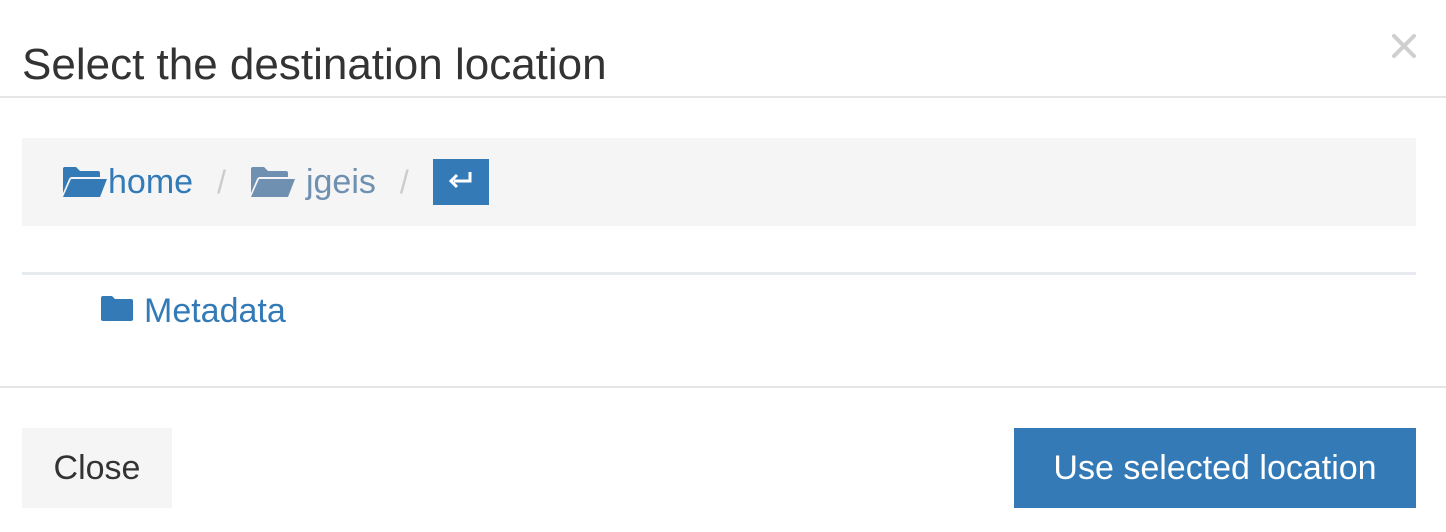  What do you see at coordinates (1215, 468) in the screenshot?
I see `use-selected-location-button: Use selected location` at bounding box center [1215, 468].